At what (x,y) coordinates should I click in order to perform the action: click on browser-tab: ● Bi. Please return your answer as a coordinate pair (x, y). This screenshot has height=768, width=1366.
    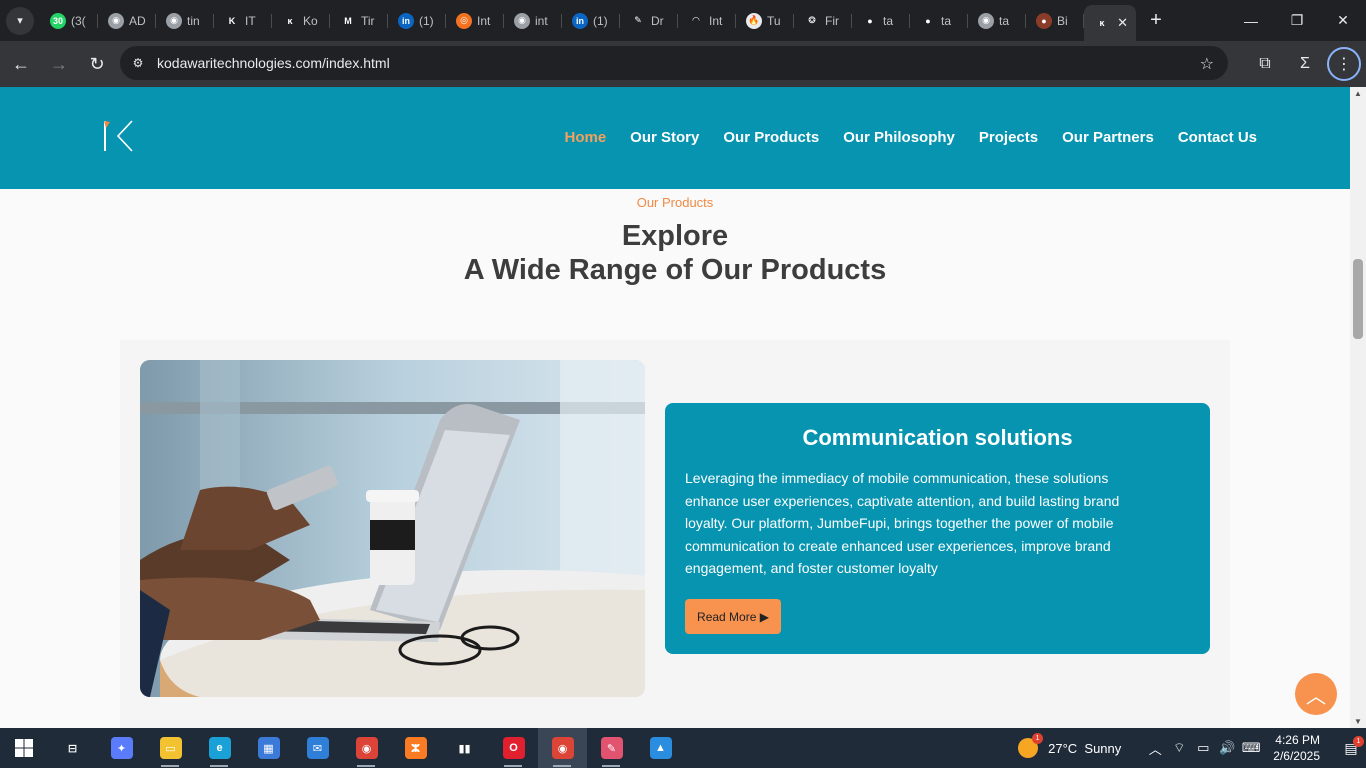
    Looking at the image, I should click on (1055, 21).